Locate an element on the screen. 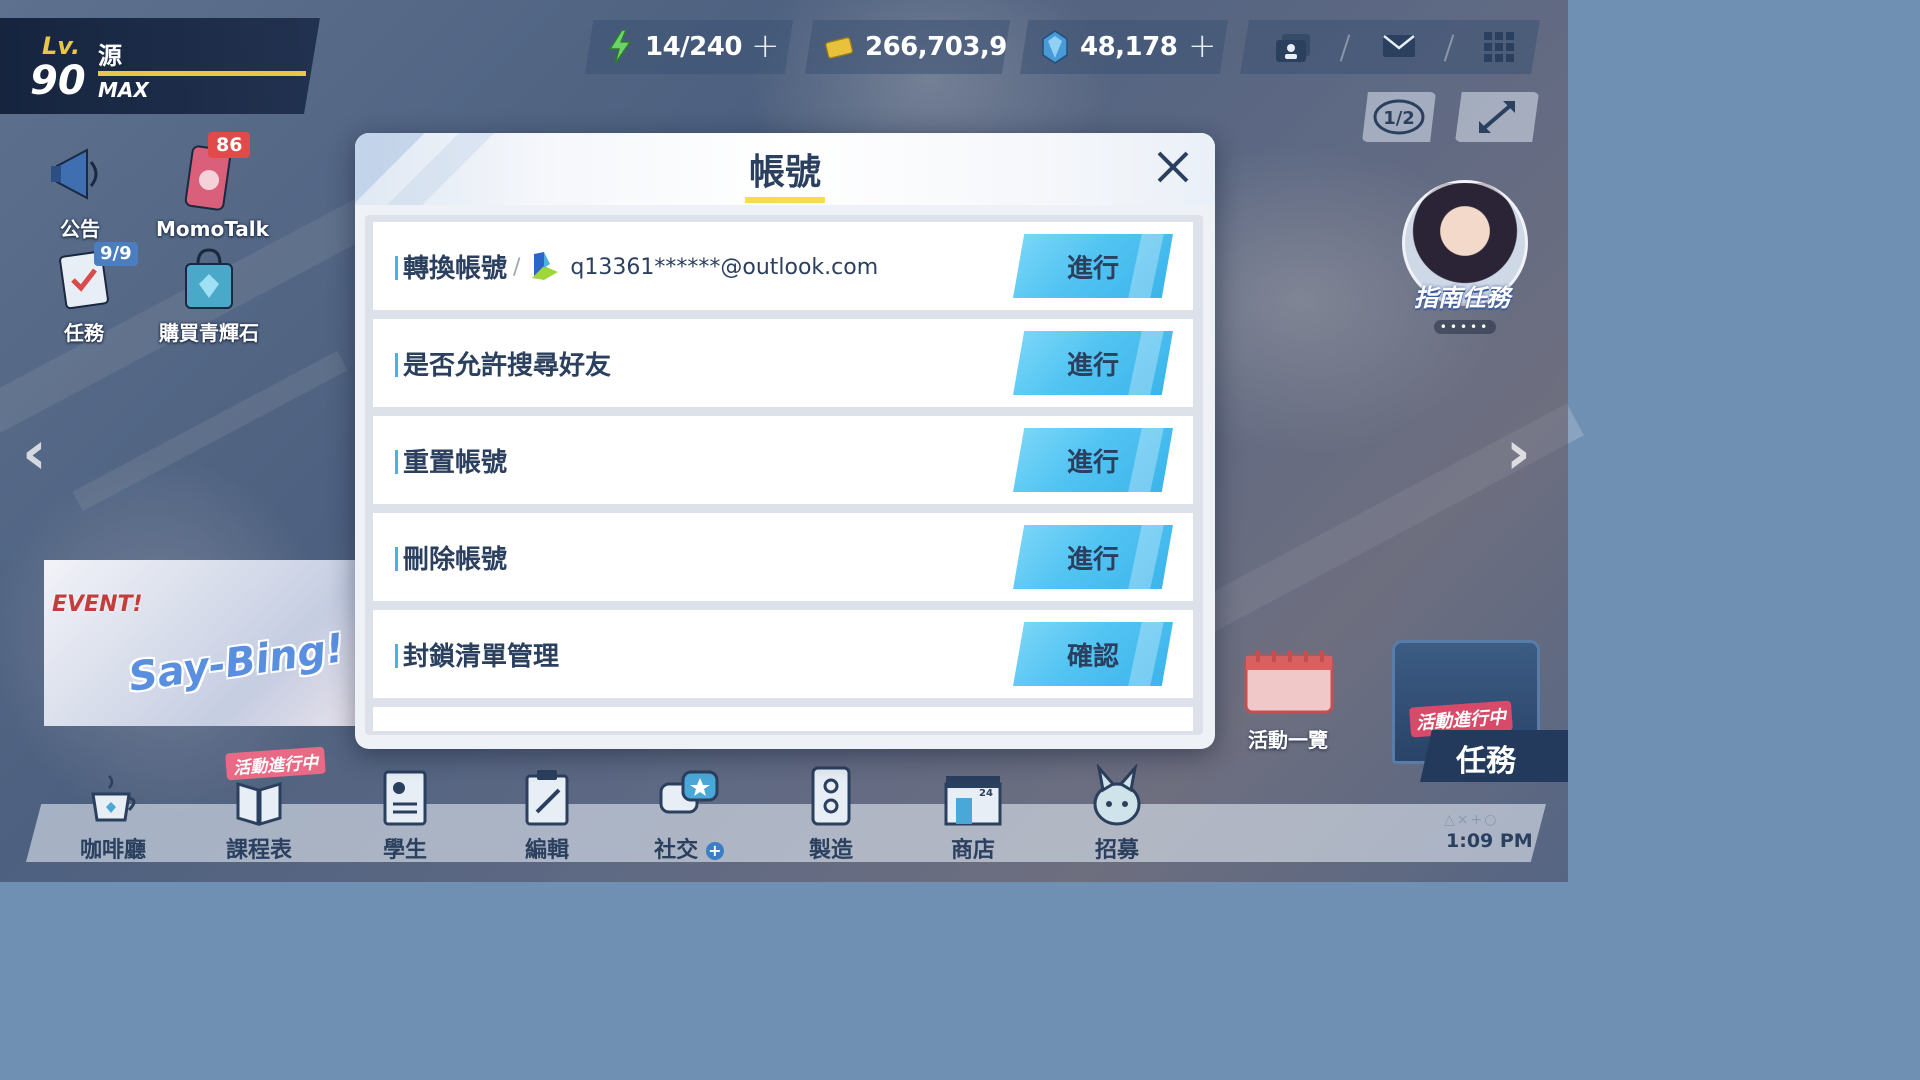  delete-account-label: 刪除帳號 is located at coordinates (455, 560).